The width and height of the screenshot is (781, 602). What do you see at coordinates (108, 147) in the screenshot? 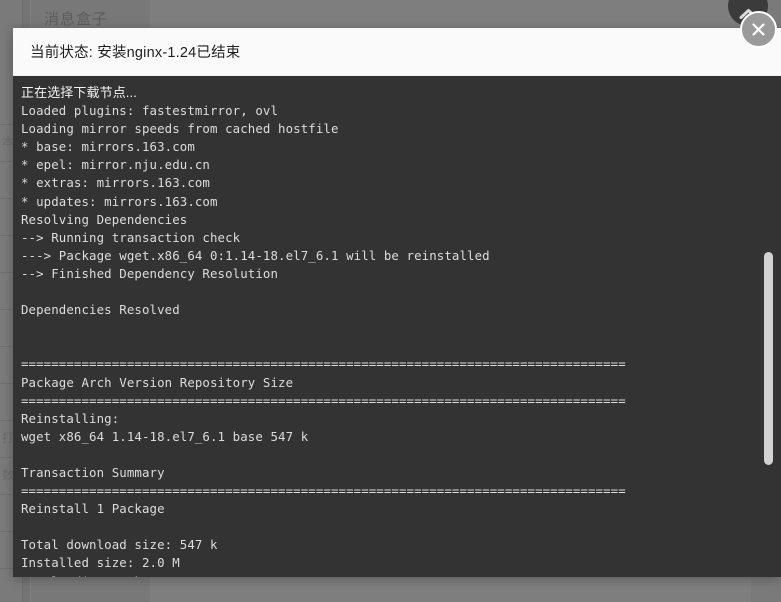
I see `terminal-line: * base: mirrors.163.com` at bounding box center [108, 147].